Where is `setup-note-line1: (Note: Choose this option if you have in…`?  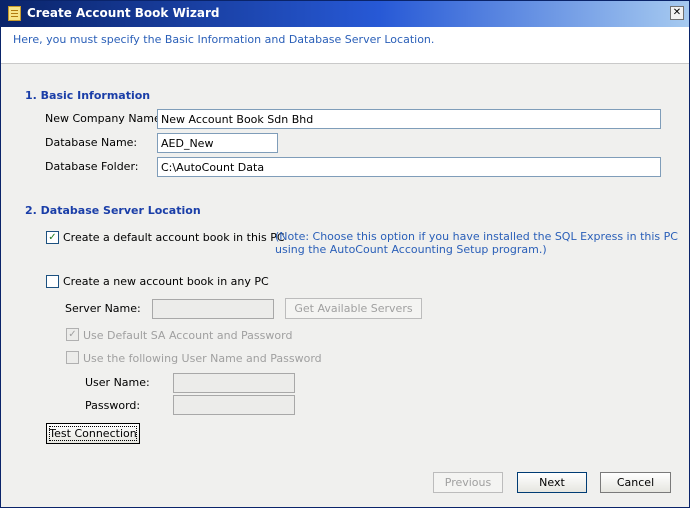
setup-note-line1: (Note: Choose this option if you have in… is located at coordinates (476, 236).